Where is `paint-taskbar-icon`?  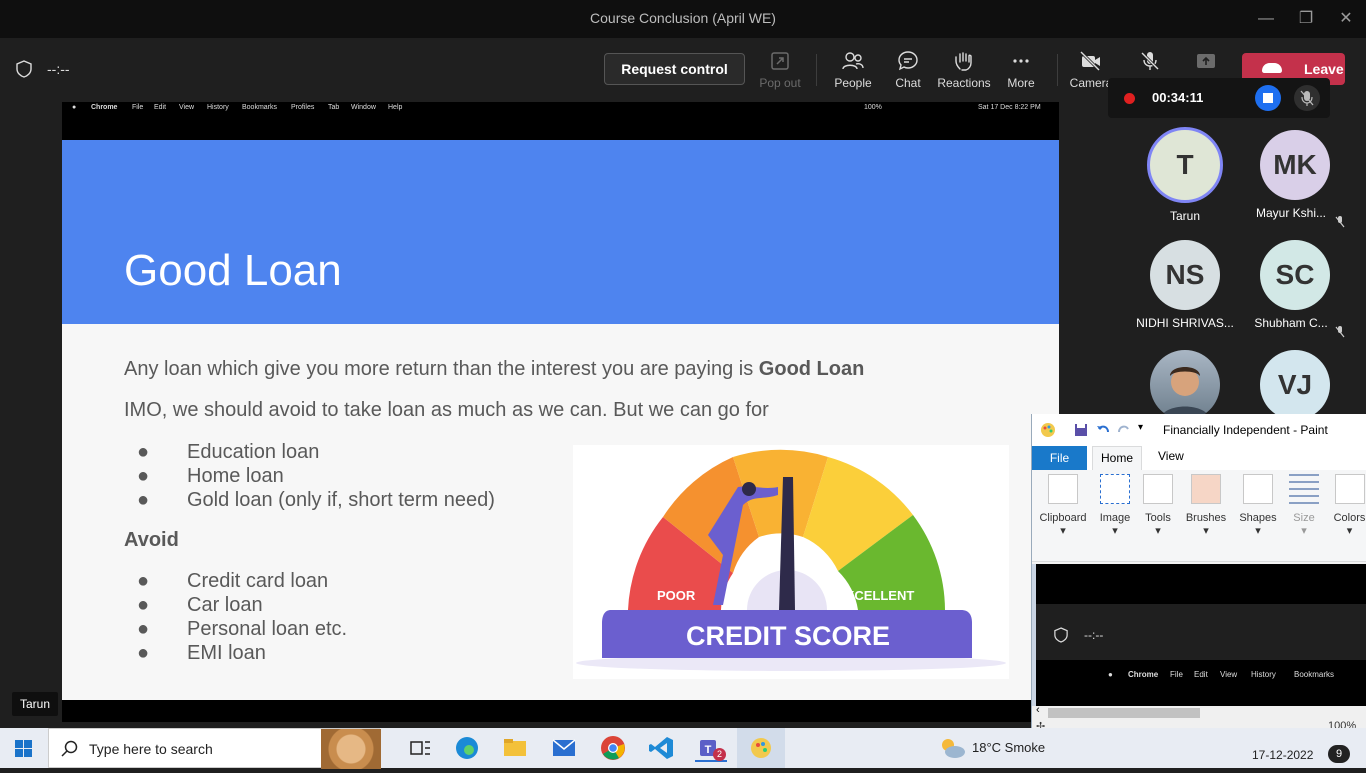
paint-taskbar-icon is located at coordinates (761, 748).